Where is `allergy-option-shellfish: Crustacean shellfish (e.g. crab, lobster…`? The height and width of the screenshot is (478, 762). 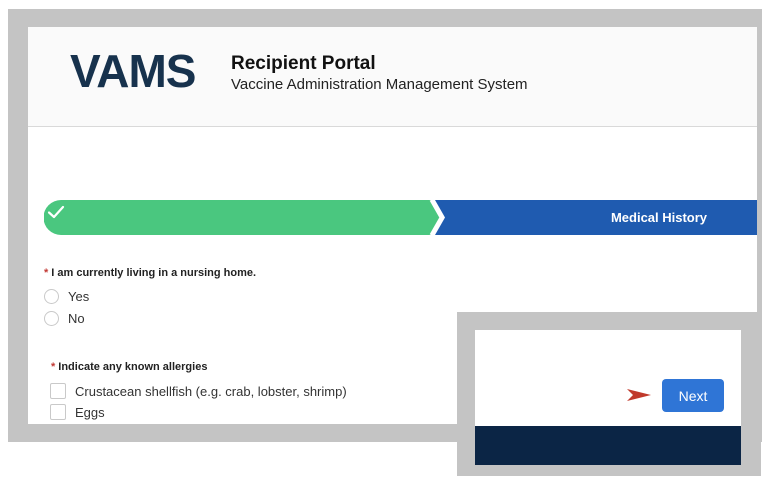 allergy-option-shellfish: Crustacean shellfish (e.g. crab, lobster… is located at coordinates (198, 391).